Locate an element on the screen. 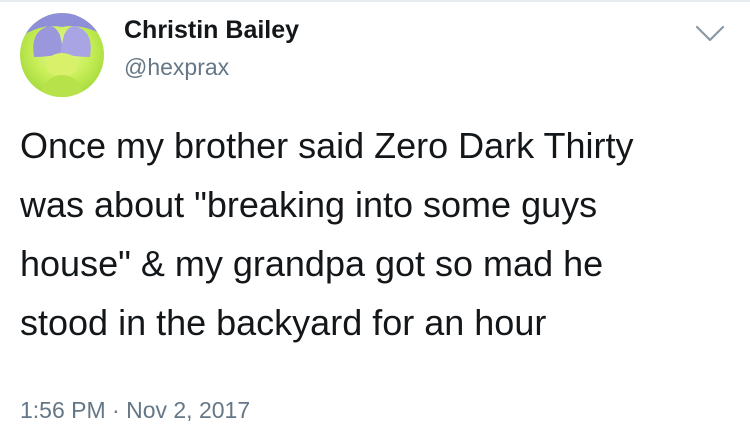 The height and width of the screenshot is (447, 750). avatar-photo-icon is located at coordinates (62, 55).